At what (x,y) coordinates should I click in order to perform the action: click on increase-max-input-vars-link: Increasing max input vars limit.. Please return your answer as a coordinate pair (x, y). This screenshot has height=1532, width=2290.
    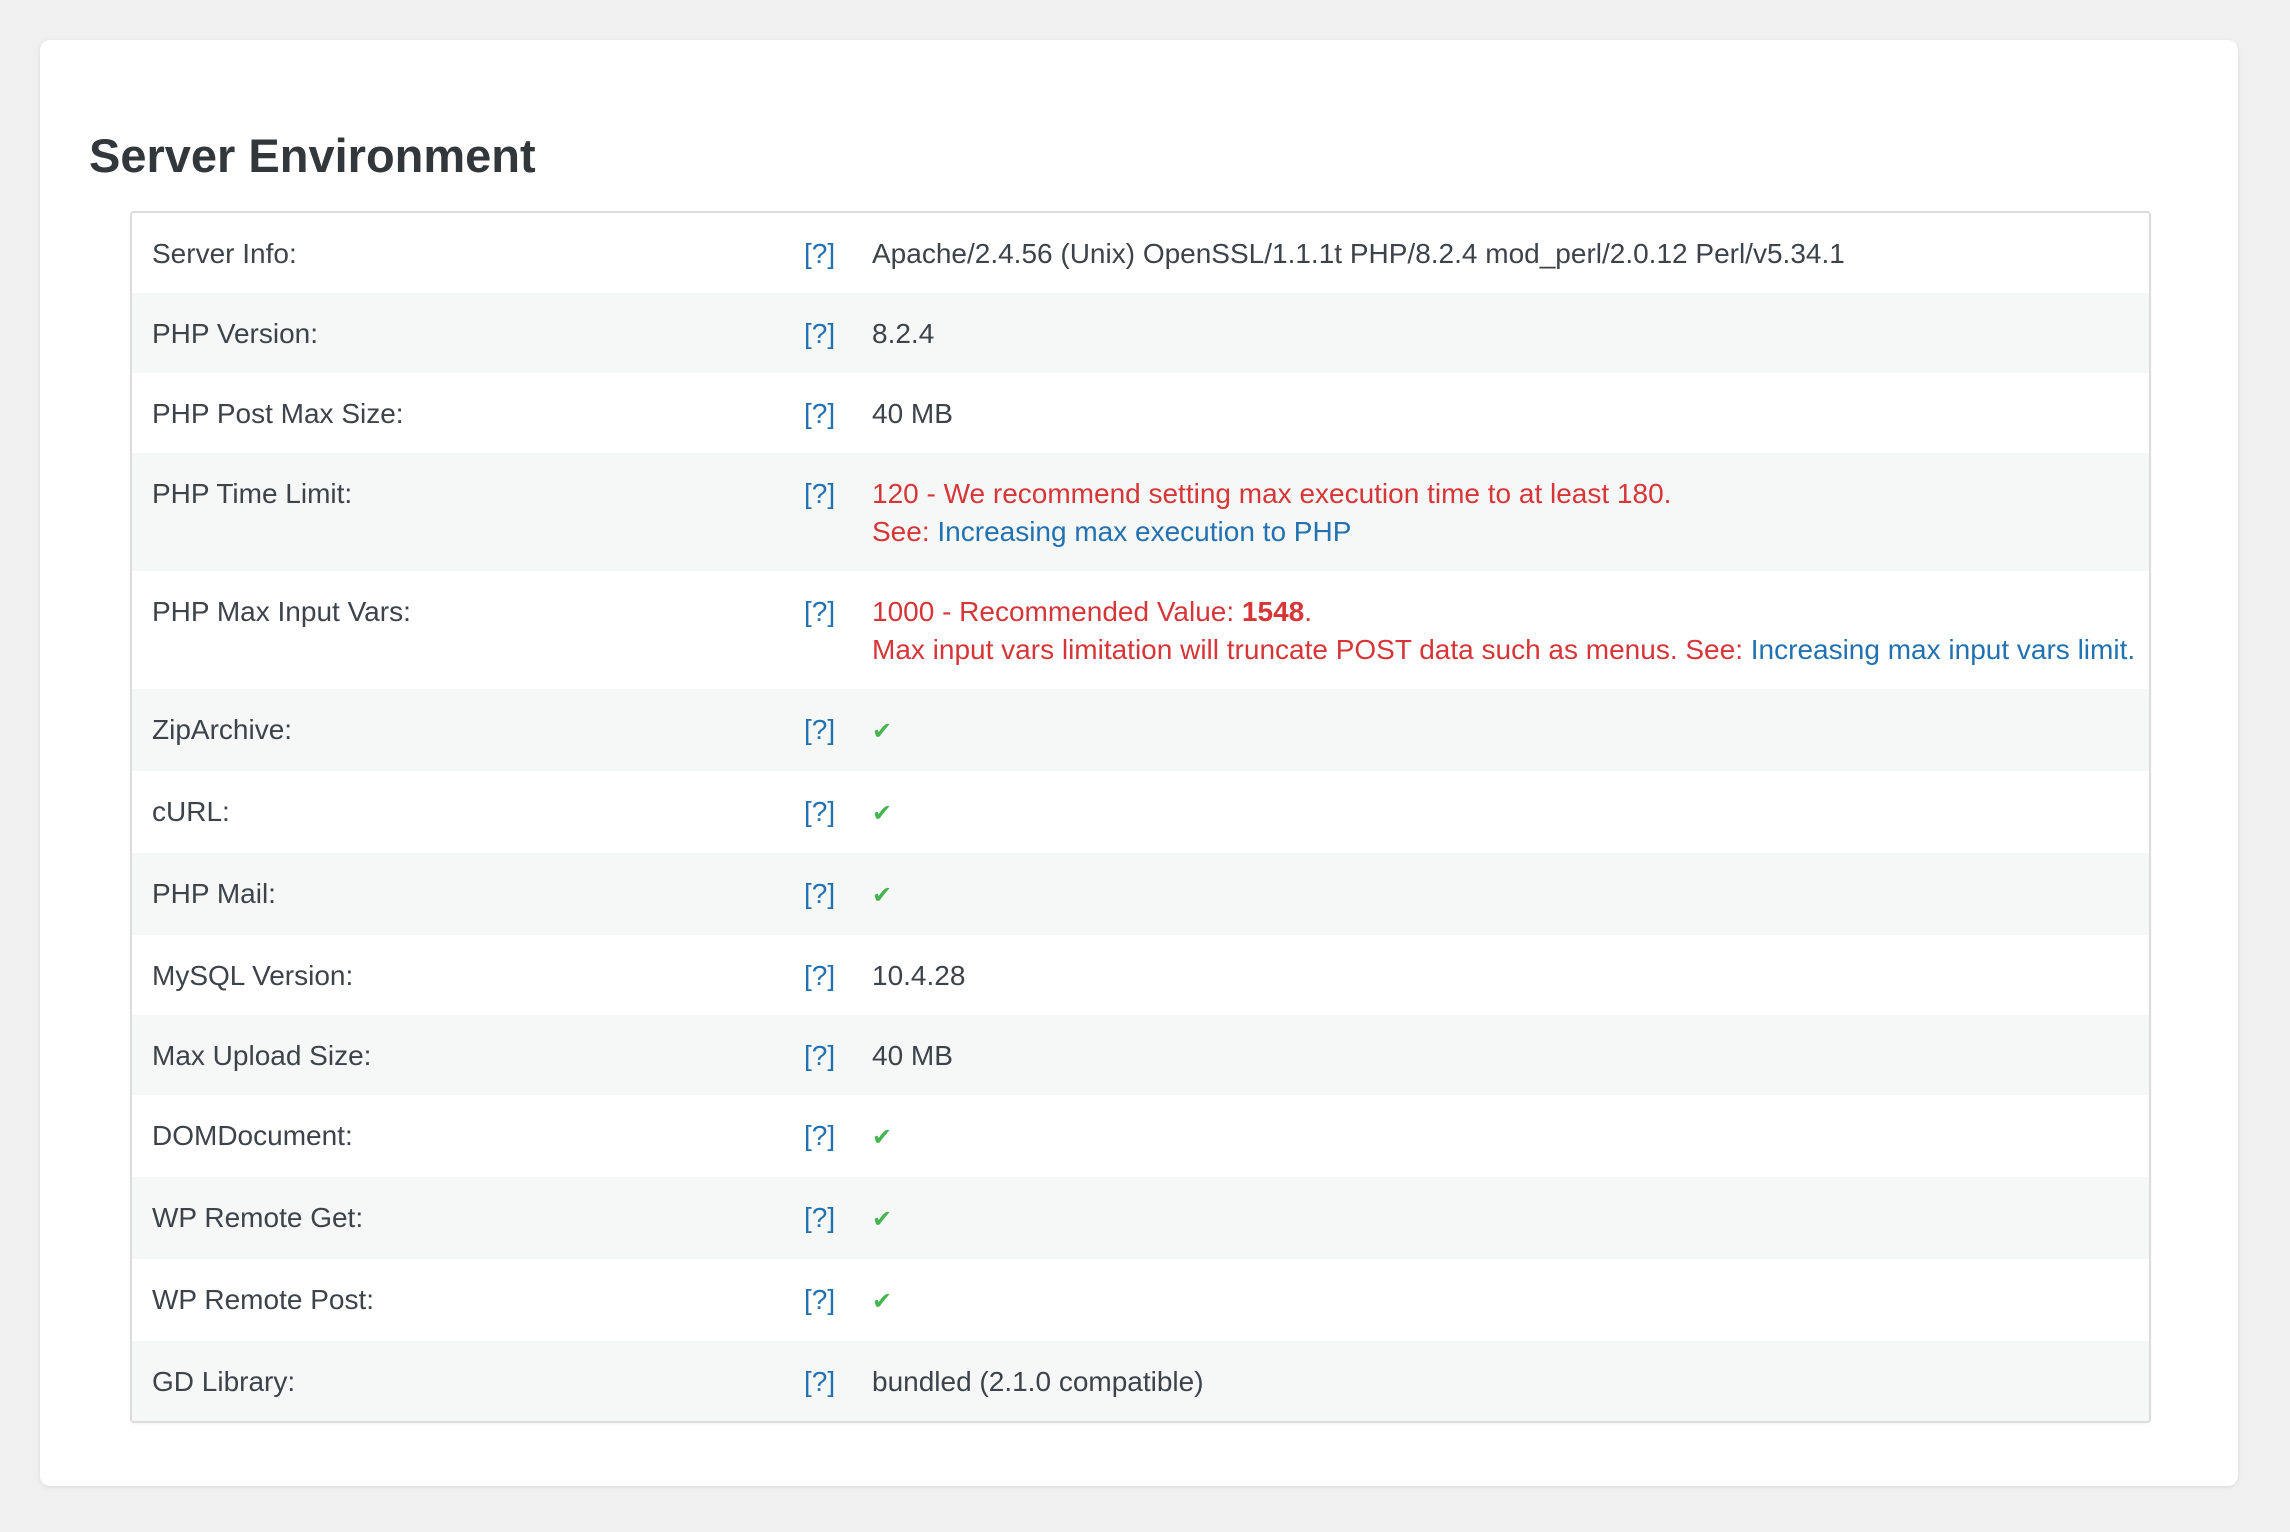
    Looking at the image, I should click on (1943, 649).